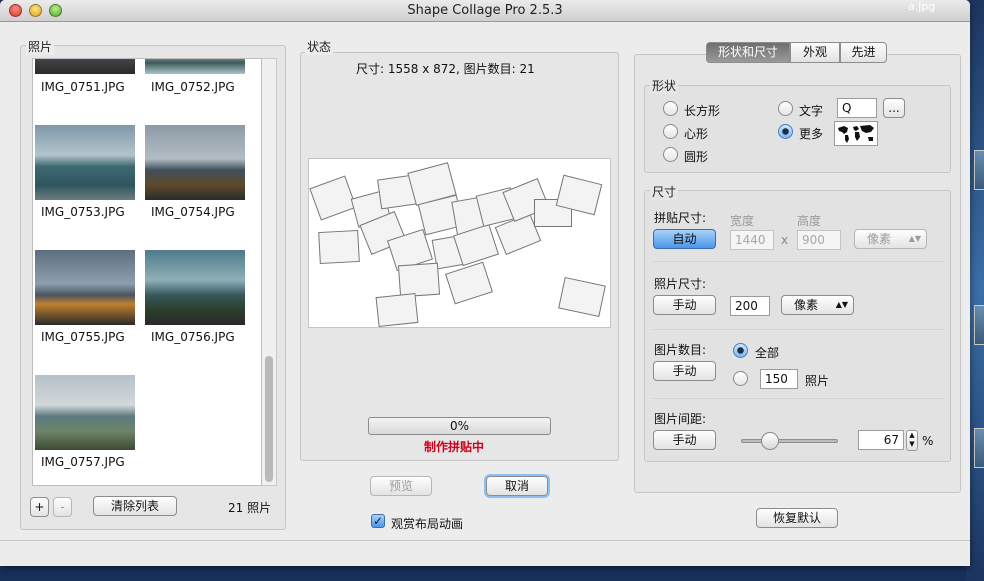 The image size is (984, 581). Describe the element at coordinates (748, 52) in the screenshot. I see `tab-shape-and-size: 形状和尺寸` at that location.